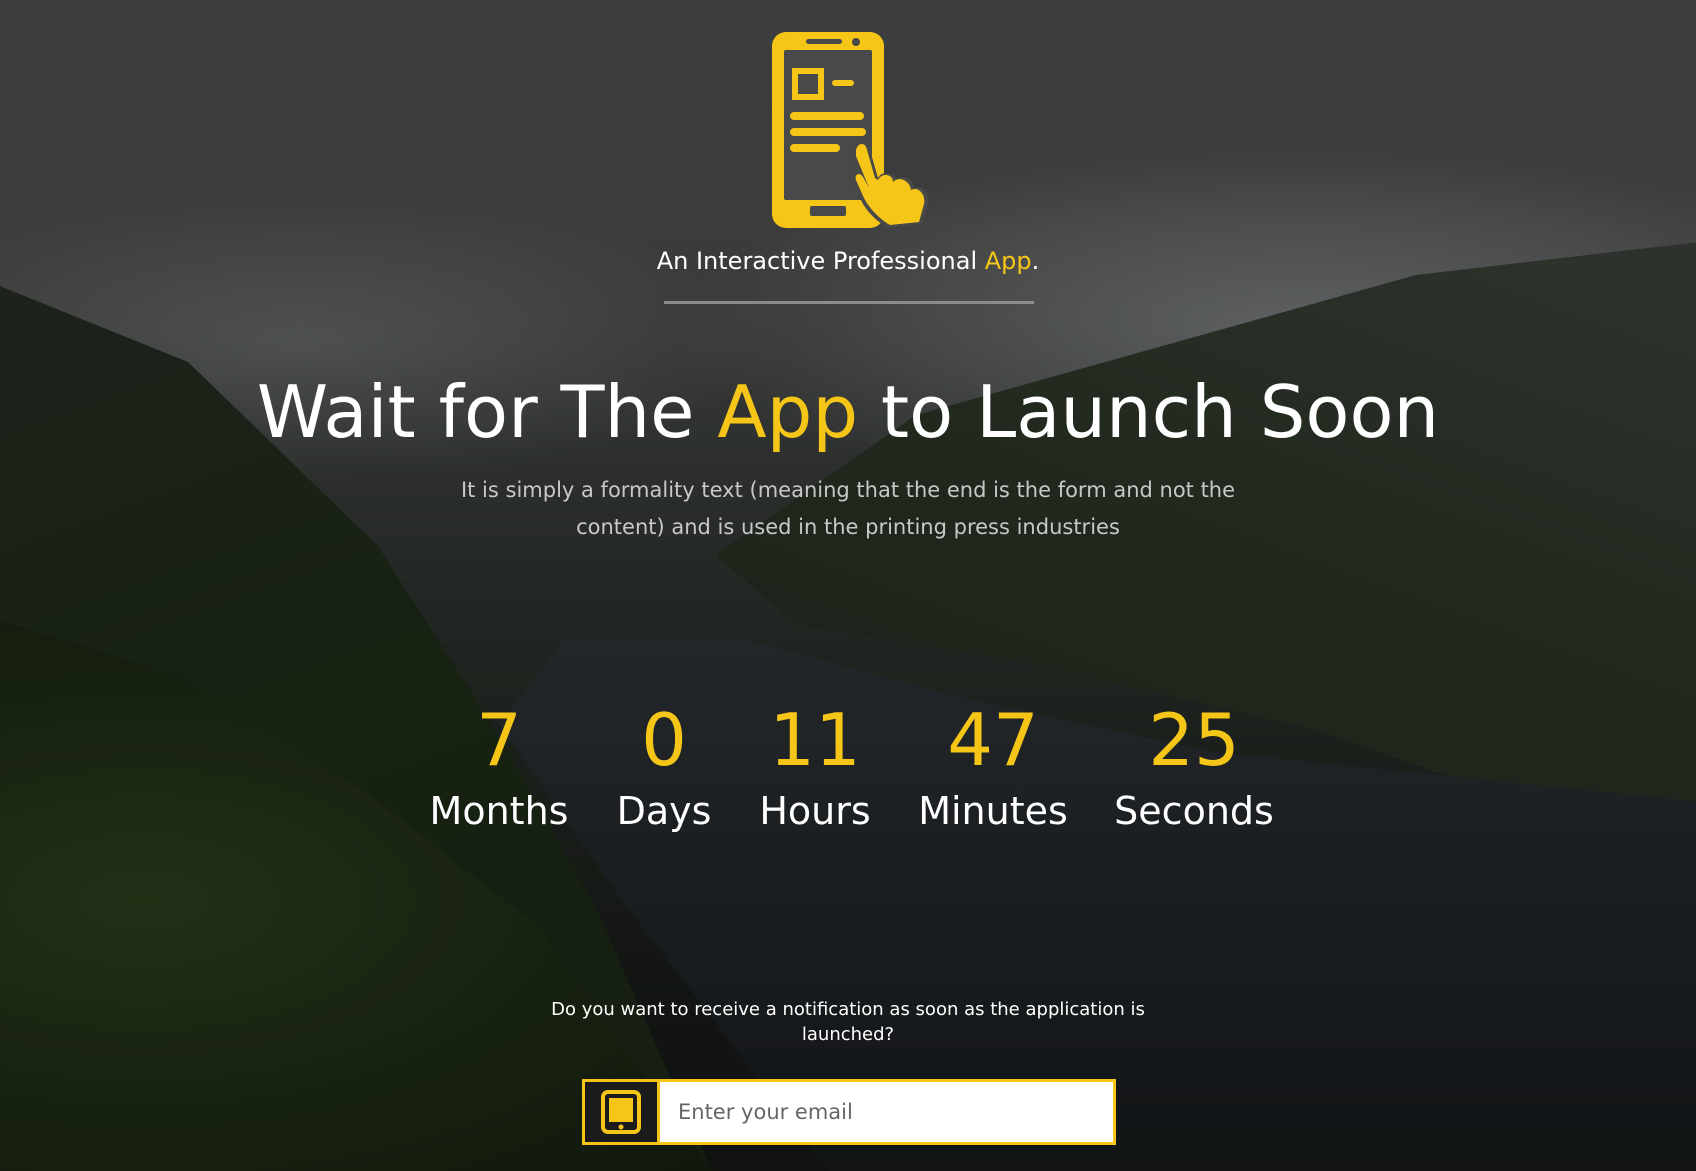  Describe the element at coordinates (1035, 261) in the screenshot. I see `tagline-period: .` at that location.